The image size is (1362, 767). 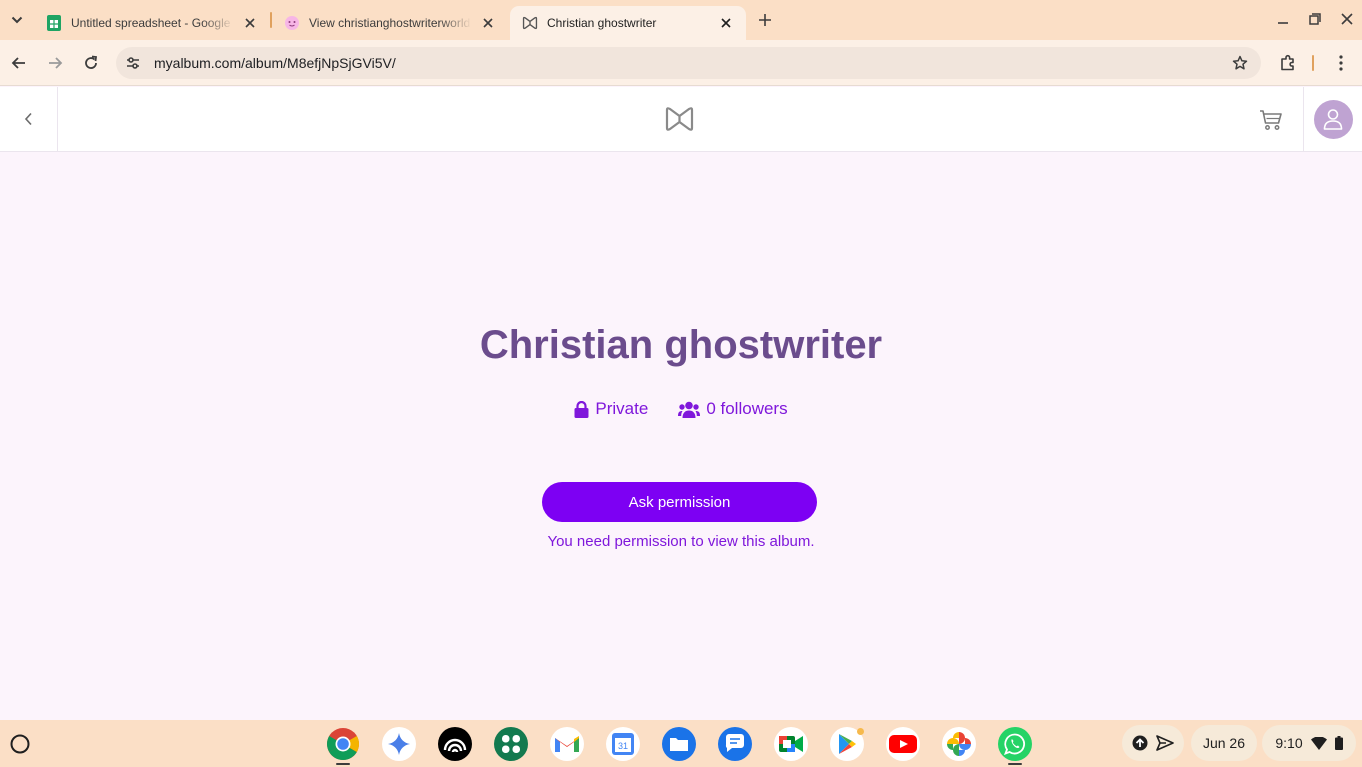 I want to click on battery-icon, so click(x=1338, y=743).